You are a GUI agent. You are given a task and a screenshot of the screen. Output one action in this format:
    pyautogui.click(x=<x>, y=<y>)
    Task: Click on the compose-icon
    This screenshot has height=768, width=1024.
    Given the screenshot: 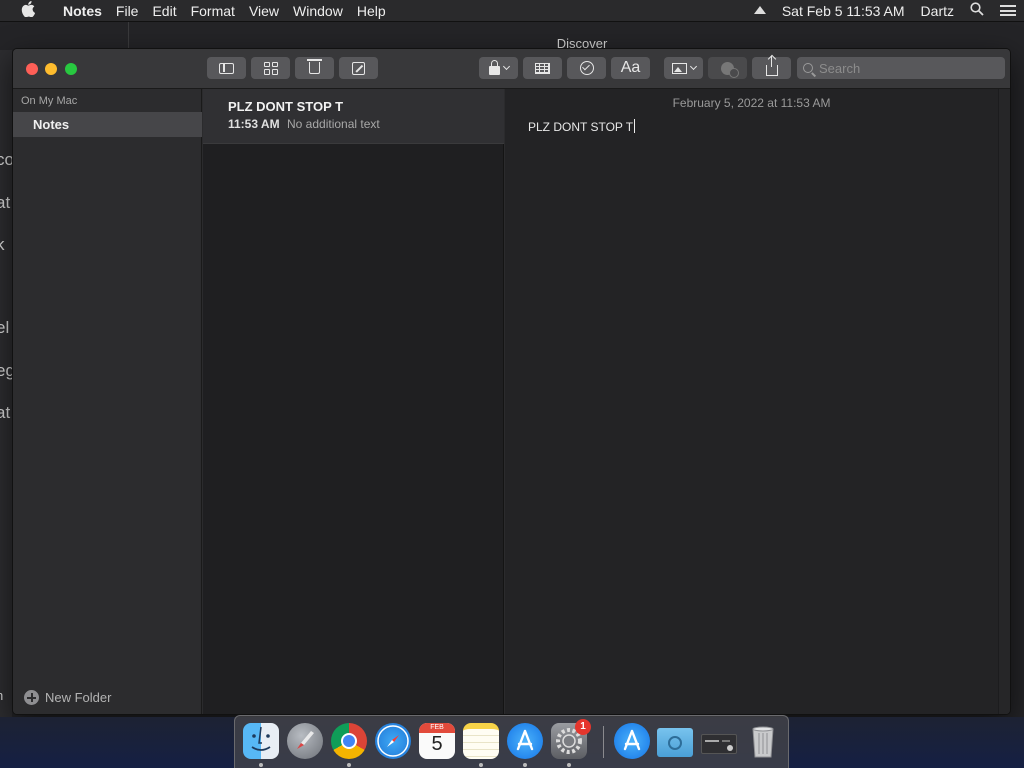 What is the action you would take?
    pyautogui.click(x=358, y=68)
    